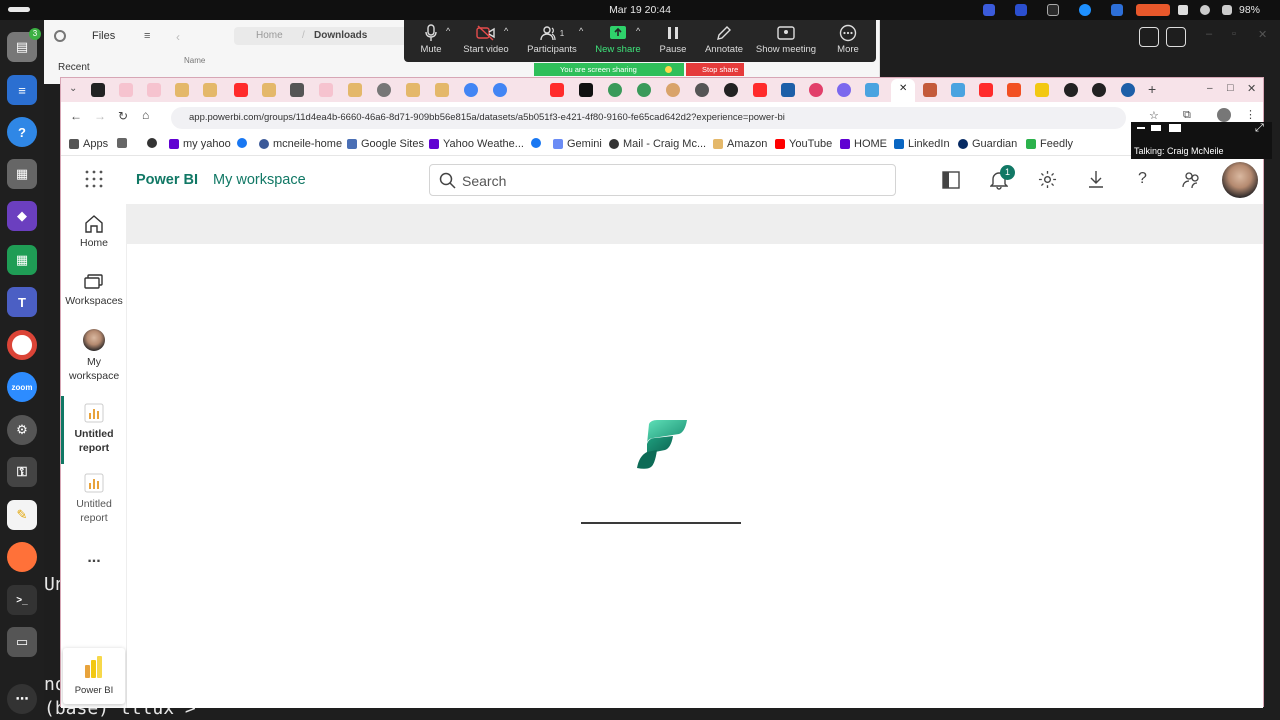 This screenshot has height=720, width=1280. What do you see at coordinates (951, 180) in the screenshot?
I see `pane-toggle-icon` at bounding box center [951, 180].